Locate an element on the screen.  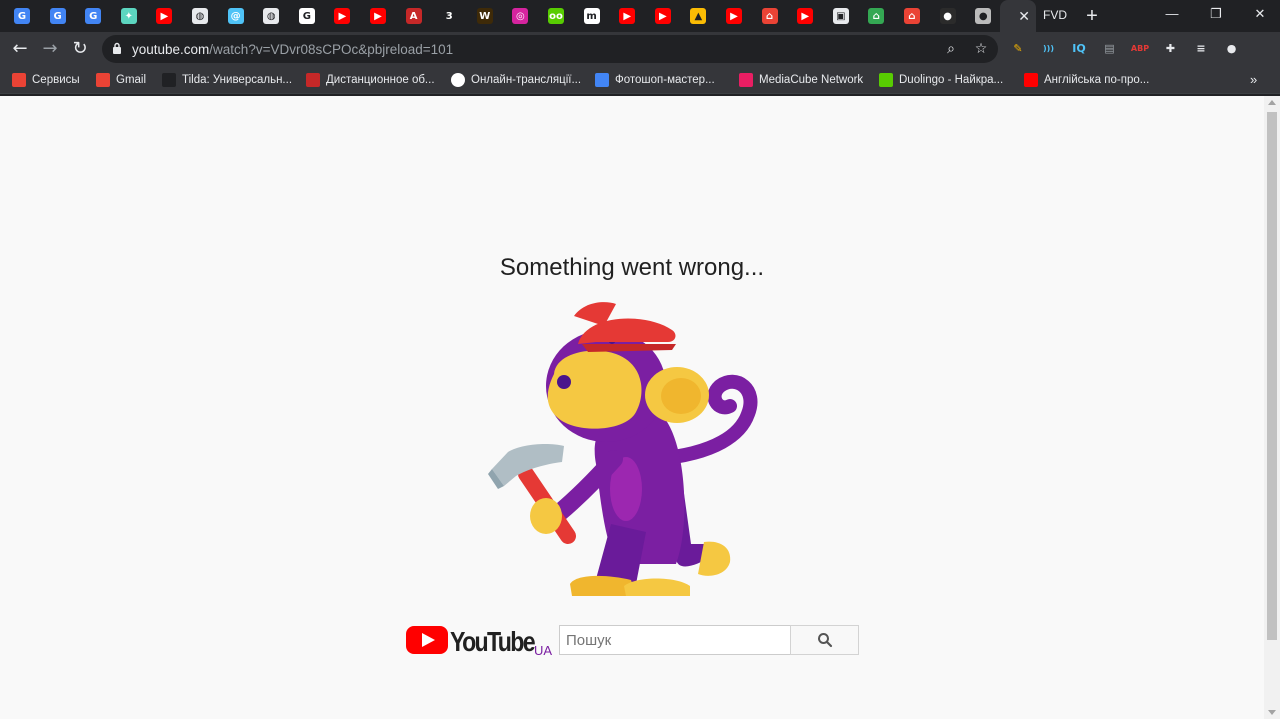
iq-extension-icon: IQ is located at coordinates (1079, 49).